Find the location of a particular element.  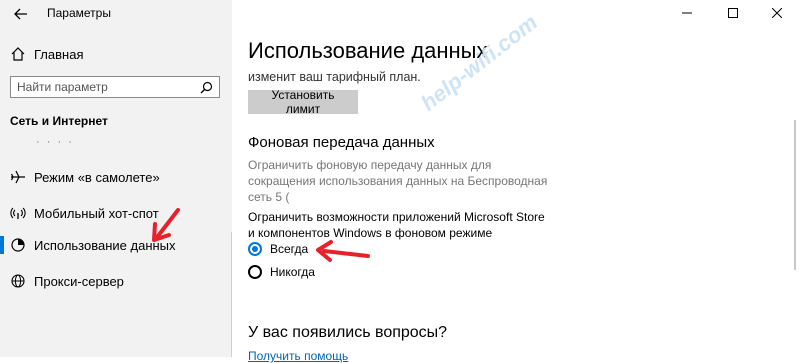

nav-home-label: Главная is located at coordinates (59, 54).